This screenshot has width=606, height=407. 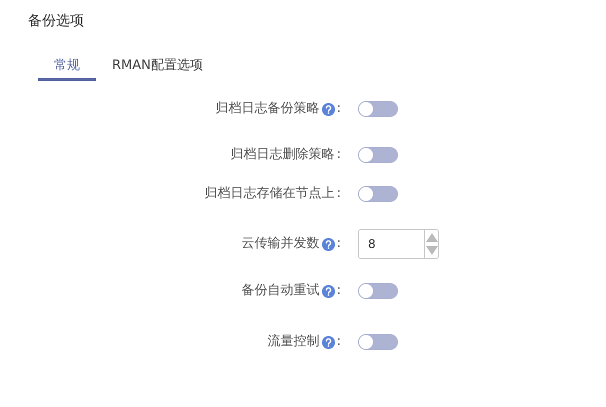 What do you see at coordinates (281, 291) in the screenshot?
I see `field-label: 备份自动重试` at bounding box center [281, 291].